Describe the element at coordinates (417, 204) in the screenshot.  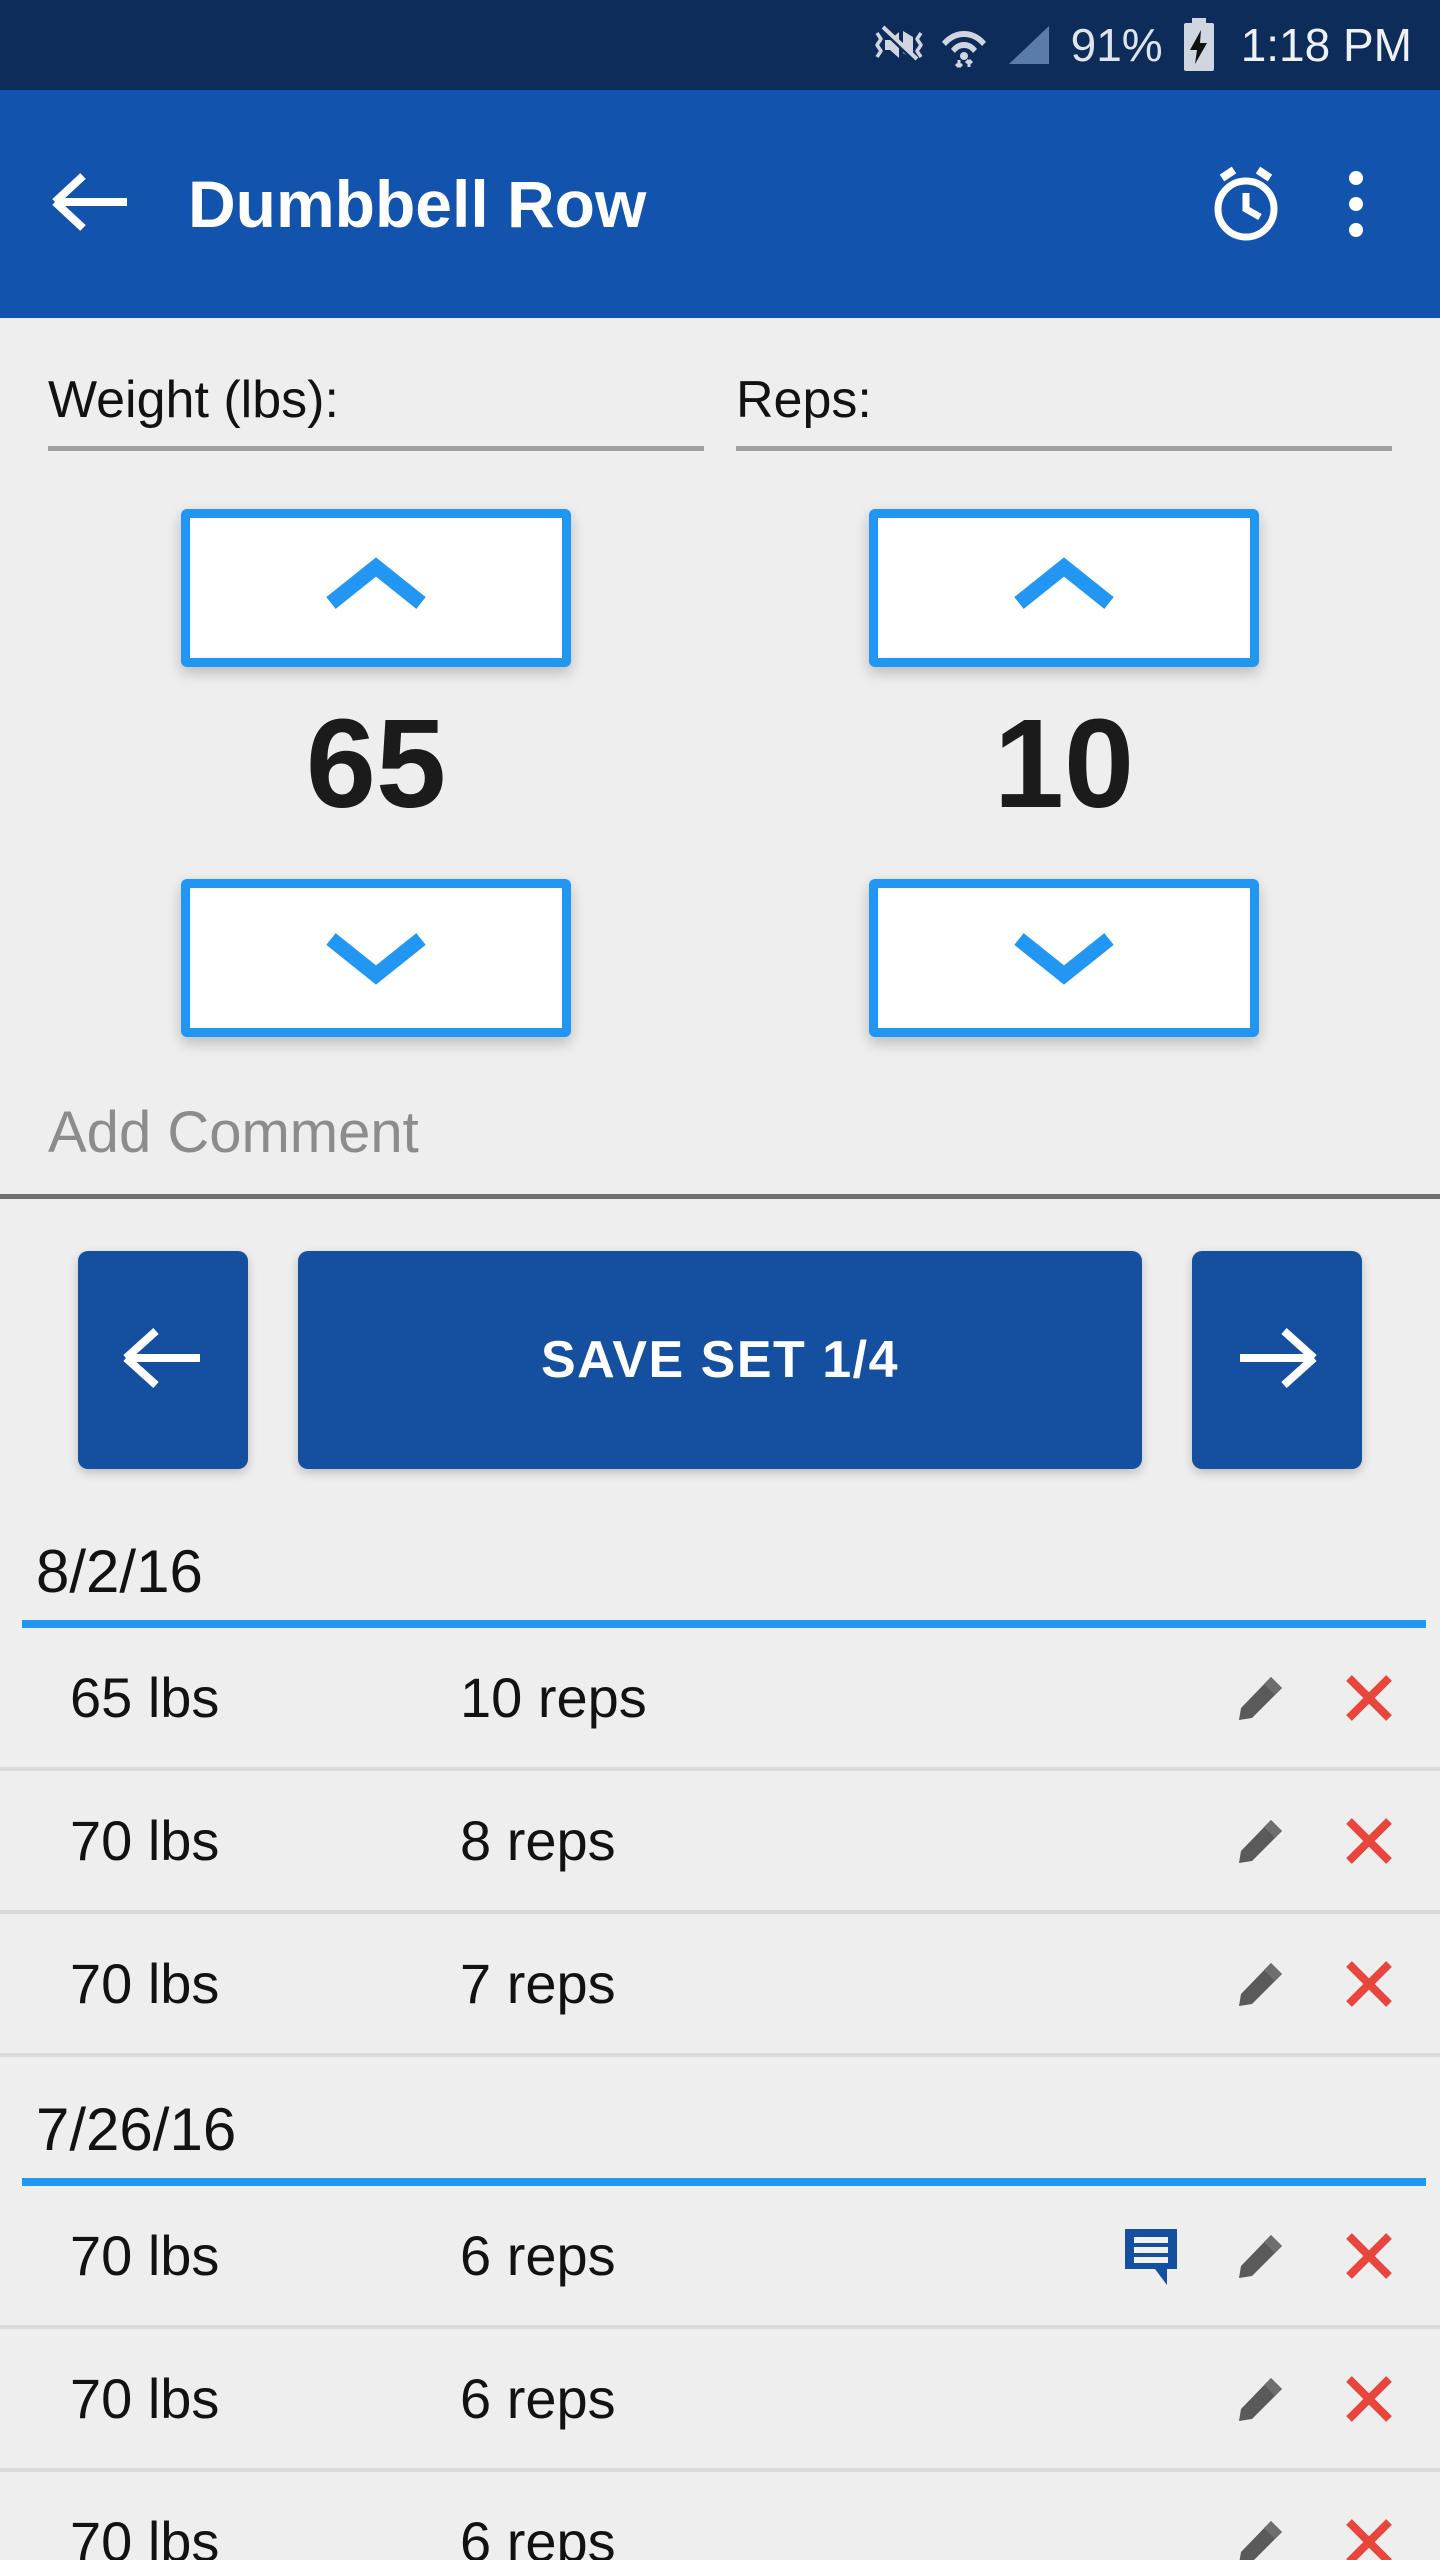
I see `page-title: Dumbbell Row` at that location.